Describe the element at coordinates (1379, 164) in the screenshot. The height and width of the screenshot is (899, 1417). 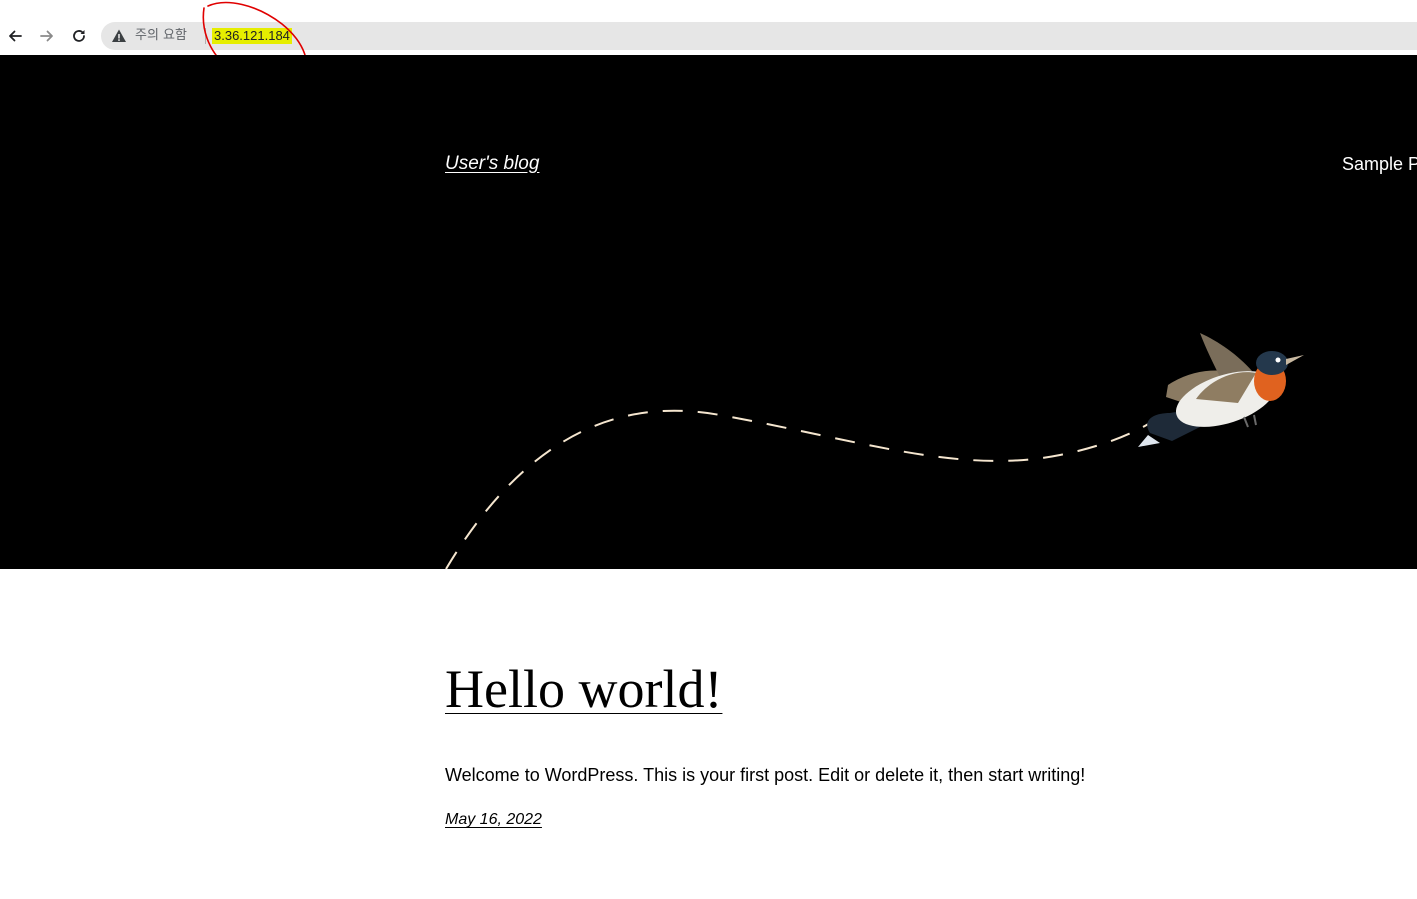
I see `nav-item-sample-page: Sample Pa` at that location.